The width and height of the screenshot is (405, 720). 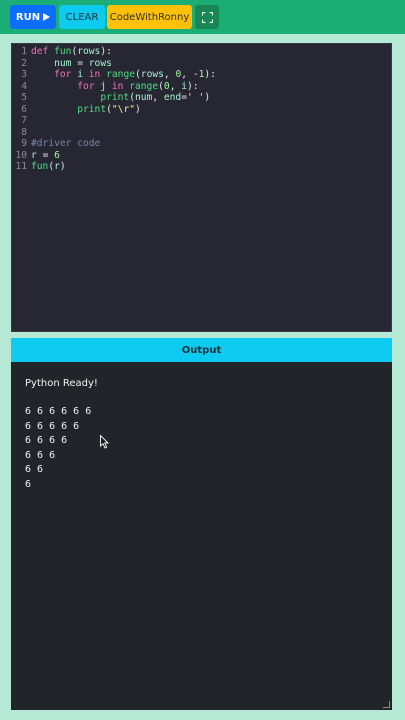 I want to click on code-line-text: r = 6, so click(x=45, y=155).